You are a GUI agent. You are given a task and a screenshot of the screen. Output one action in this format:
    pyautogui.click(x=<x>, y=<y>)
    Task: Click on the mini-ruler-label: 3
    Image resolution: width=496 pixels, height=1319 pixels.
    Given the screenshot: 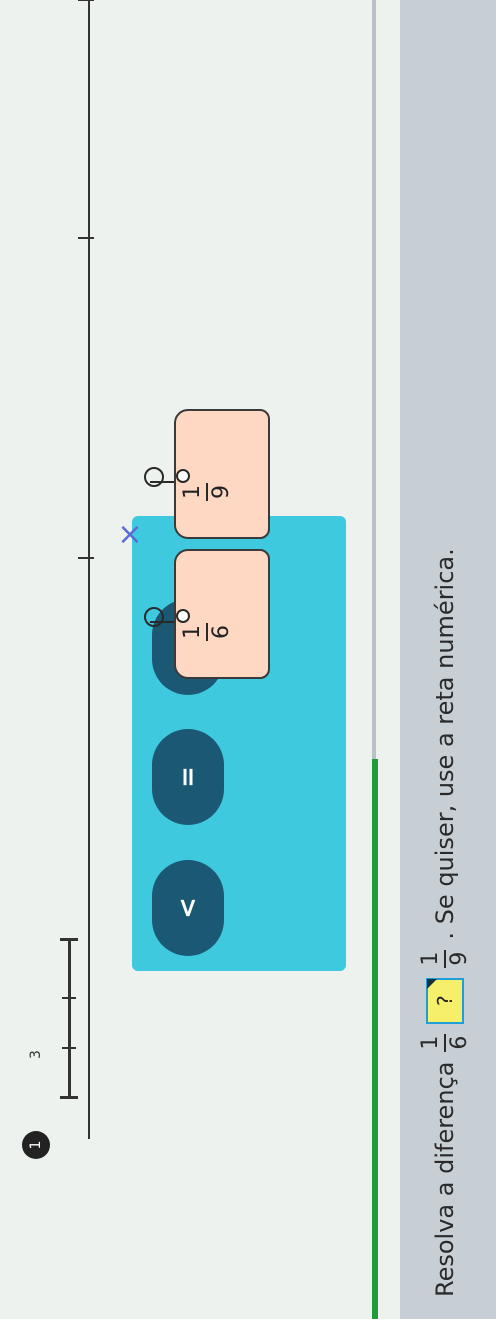 What is the action you would take?
    pyautogui.click(x=36, y=1054)
    